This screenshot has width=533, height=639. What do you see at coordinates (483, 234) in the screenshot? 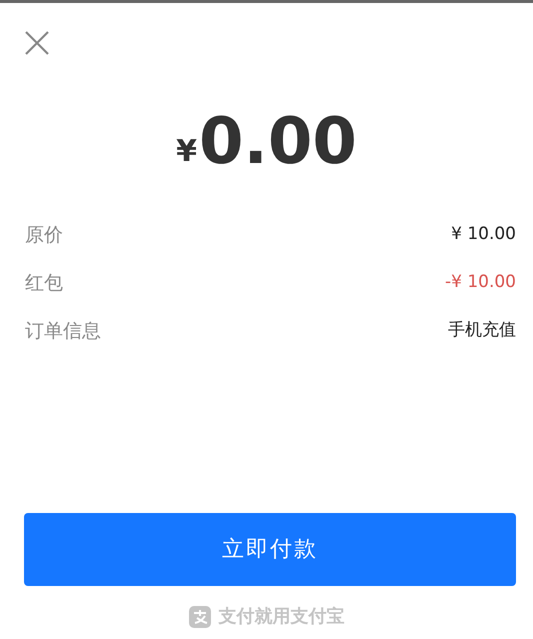
I see `row-value: ¥ 10.00` at bounding box center [483, 234].